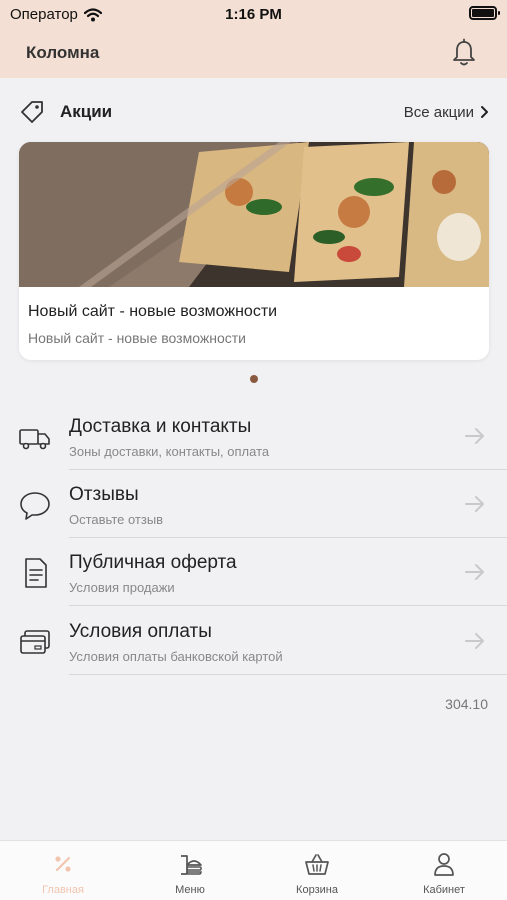  I want to click on carousel-page-indicator, so click(254, 379).